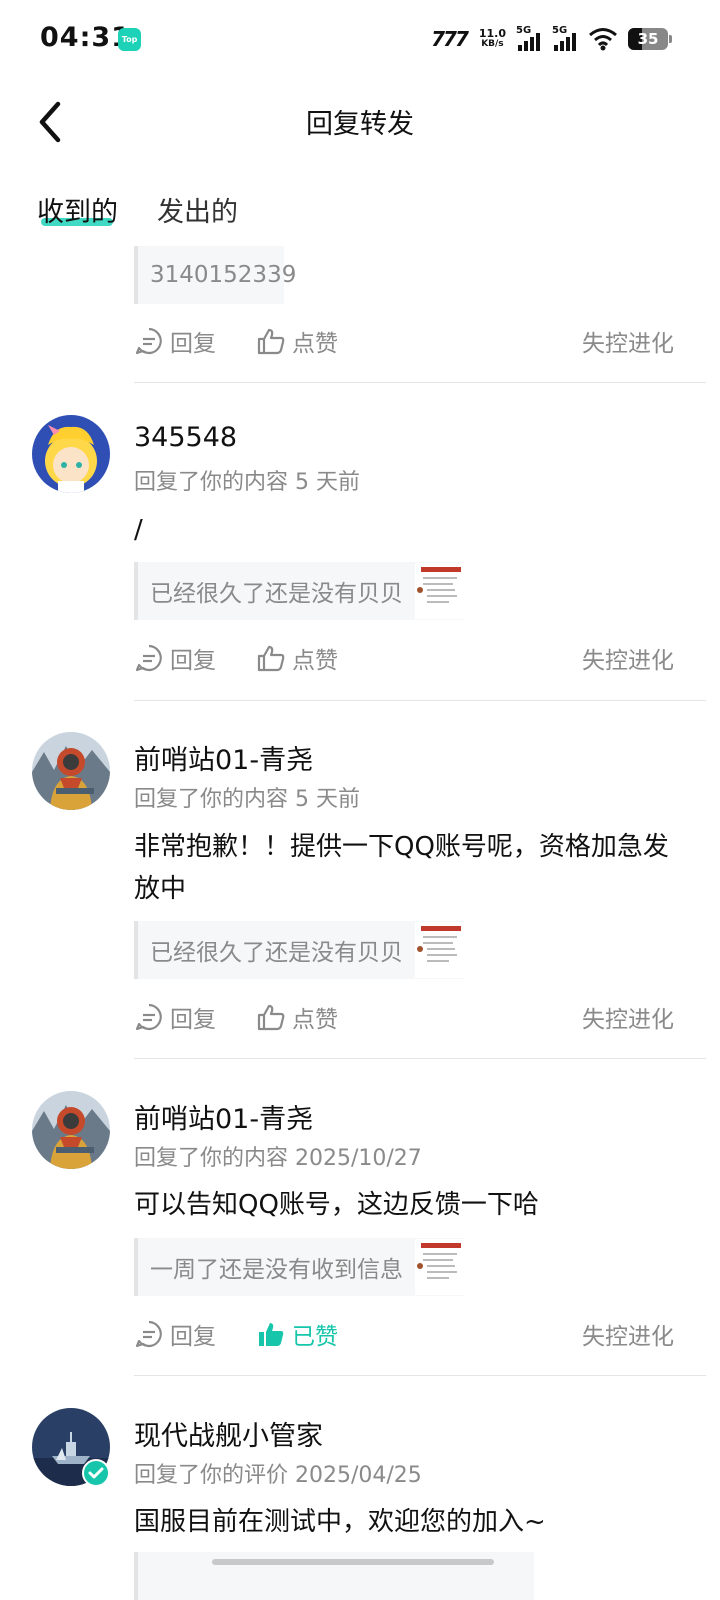 Image resolution: width=720 pixels, height=1600 pixels. I want to click on thumbs-up-filled-icon, so click(271, 1334).